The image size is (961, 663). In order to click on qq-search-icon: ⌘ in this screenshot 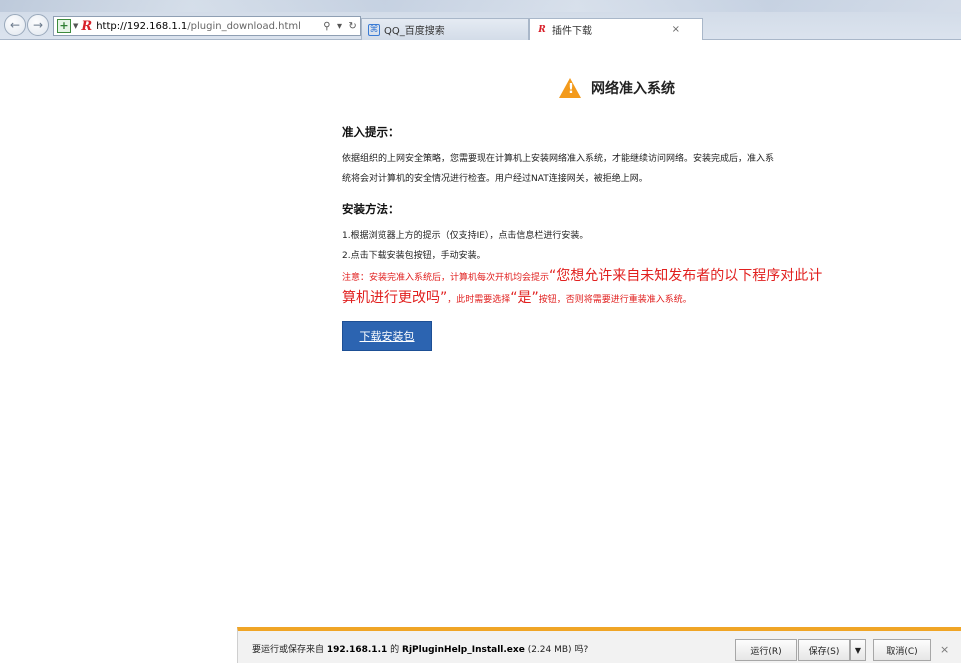, I will do `click(374, 29)`.